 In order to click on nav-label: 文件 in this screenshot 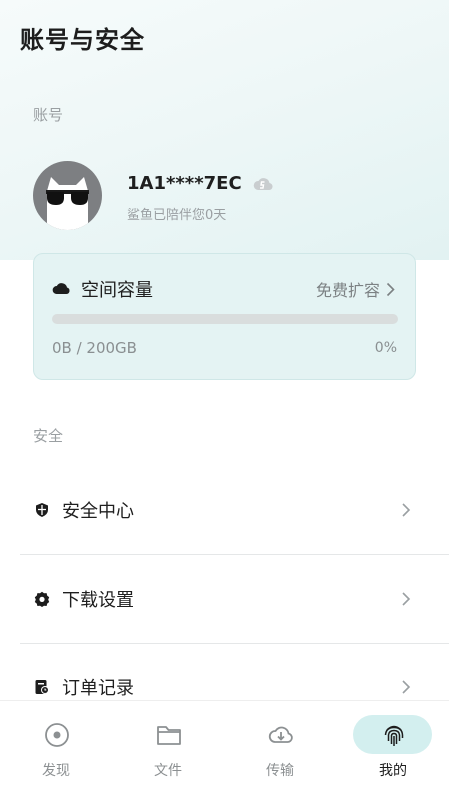, I will do `click(168, 771)`.